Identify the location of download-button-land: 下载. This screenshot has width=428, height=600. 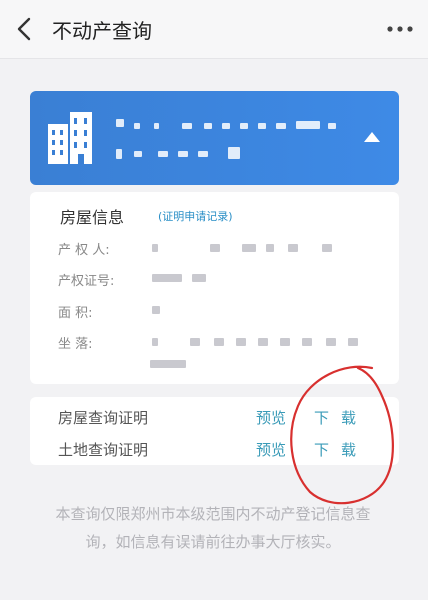
(341, 449).